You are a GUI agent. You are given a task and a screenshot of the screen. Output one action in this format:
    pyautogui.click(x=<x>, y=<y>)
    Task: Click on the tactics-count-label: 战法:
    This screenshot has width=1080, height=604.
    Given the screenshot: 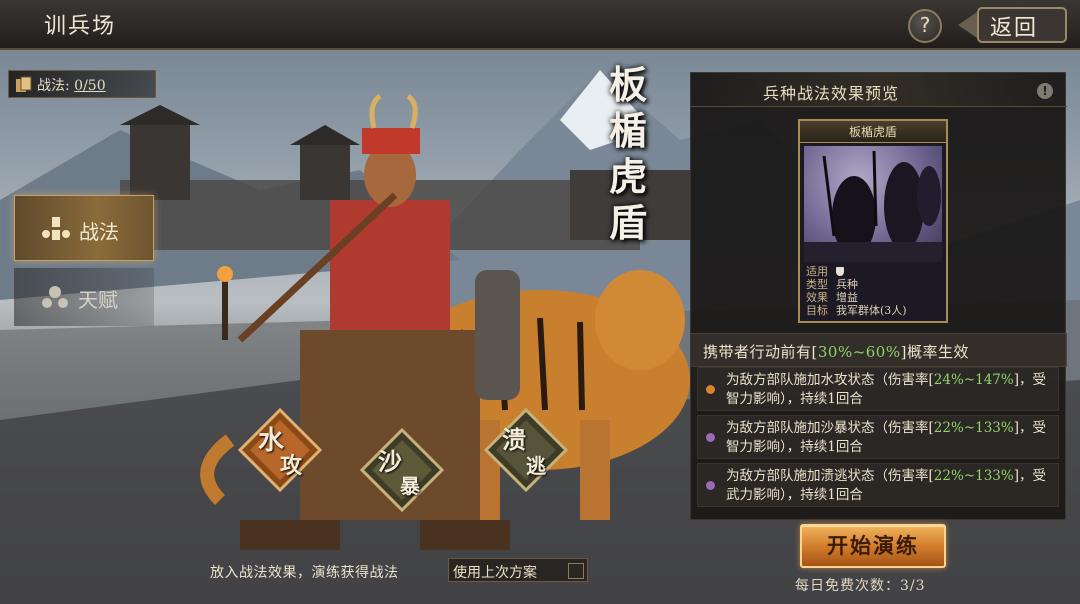 What is the action you would take?
    pyautogui.click(x=53, y=86)
    